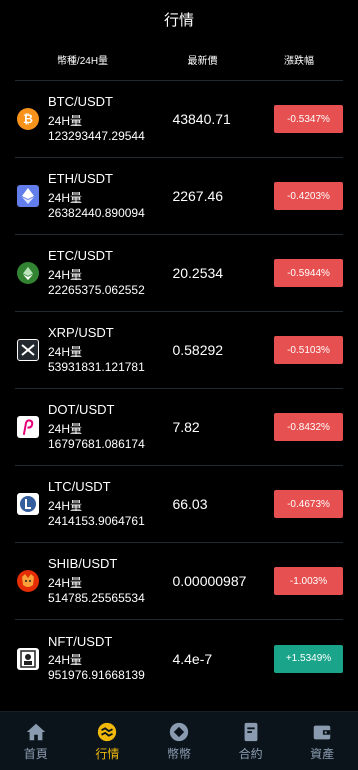 The height and width of the screenshot is (770, 358). Describe the element at coordinates (82, 61) in the screenshot. I see `column-pair: 幣種/24H量` at that location.